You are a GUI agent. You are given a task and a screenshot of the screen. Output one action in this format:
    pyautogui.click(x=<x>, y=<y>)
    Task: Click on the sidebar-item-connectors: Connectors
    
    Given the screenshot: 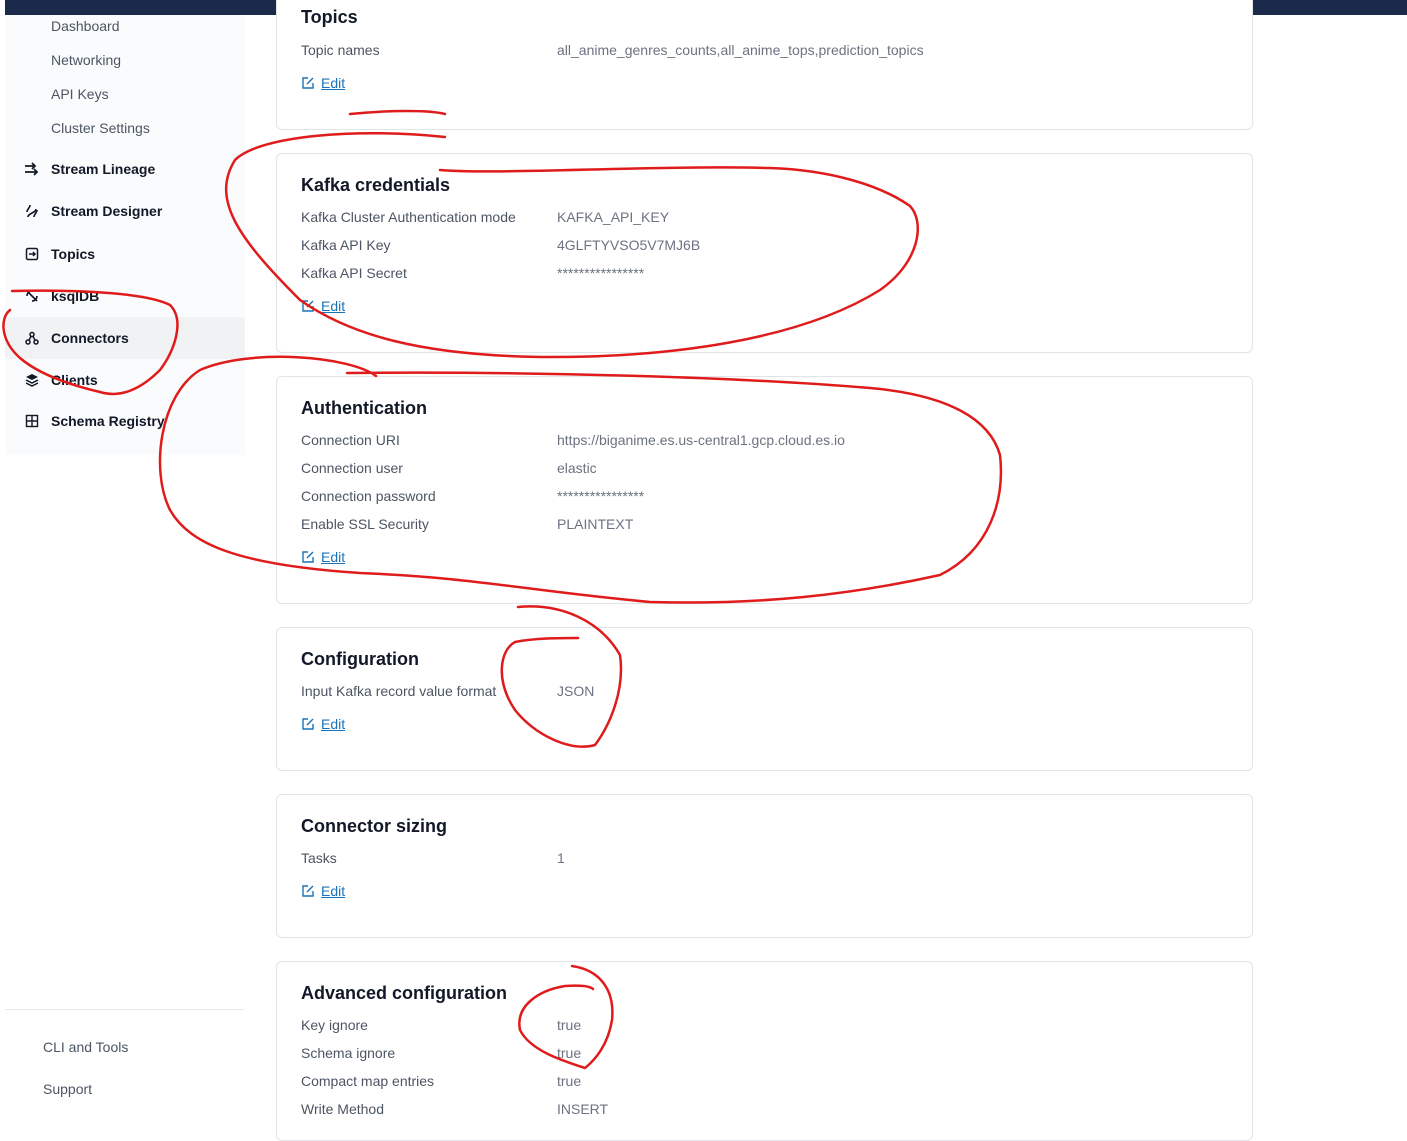 What is the action you would take?
    pyautogui.click(x=125, y=338)
    